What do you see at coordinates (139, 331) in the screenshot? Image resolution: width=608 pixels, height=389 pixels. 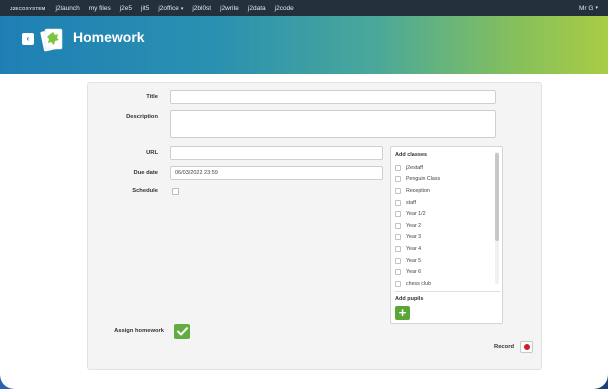 I see `assign-homework-label: Assign homework` at bounding box center [139, 331].